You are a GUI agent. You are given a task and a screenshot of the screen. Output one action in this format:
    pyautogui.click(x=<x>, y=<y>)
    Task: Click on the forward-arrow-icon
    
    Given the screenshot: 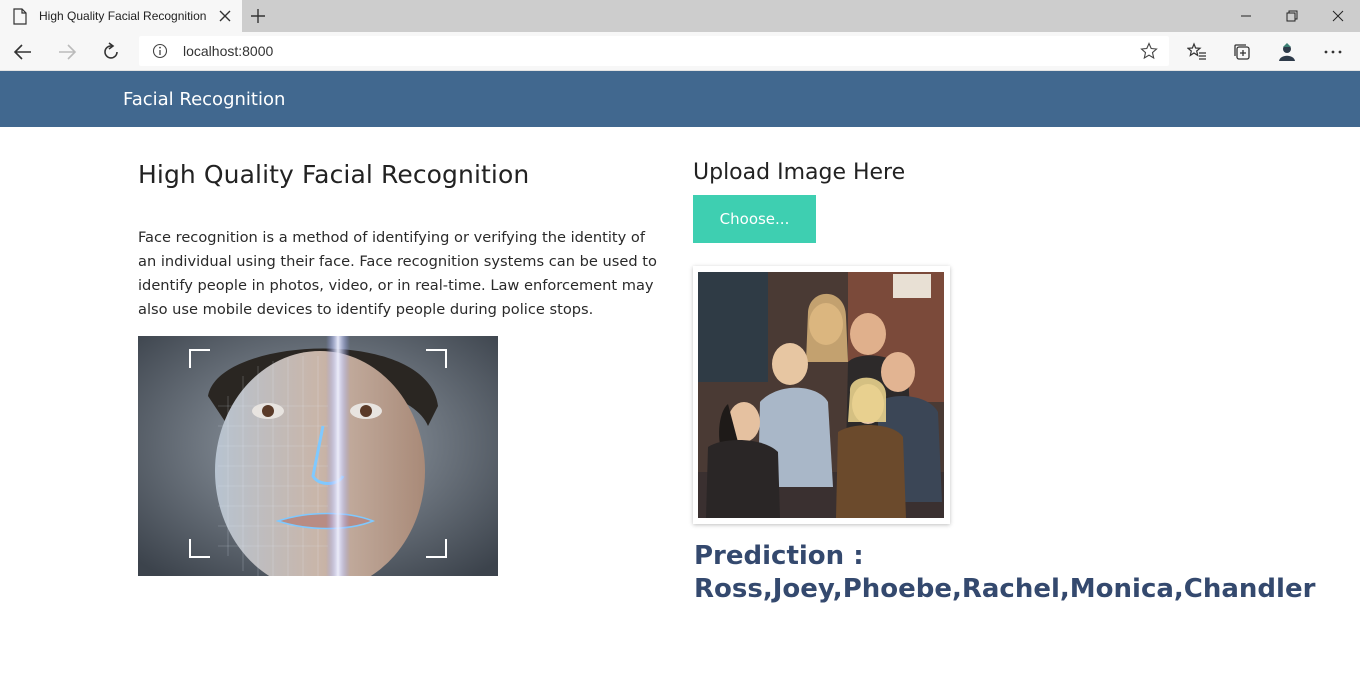 What is the action you would take?
    pyautogui.click(x=68, y=52)
    